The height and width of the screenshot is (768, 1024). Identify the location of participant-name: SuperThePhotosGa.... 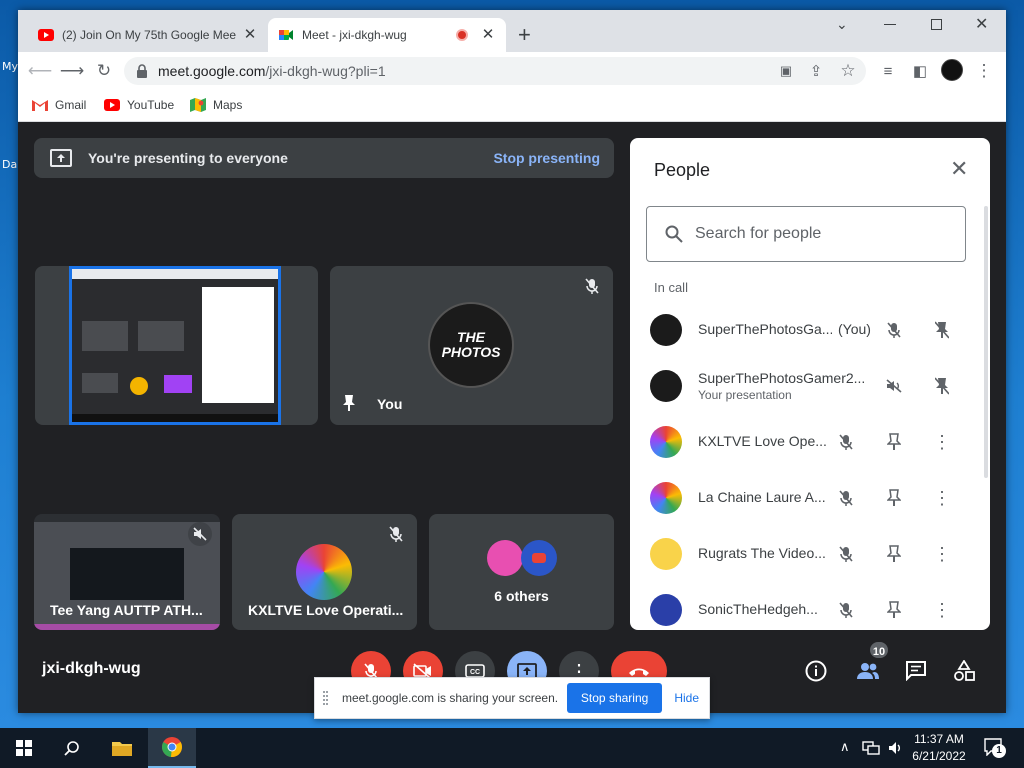
(765, 329).